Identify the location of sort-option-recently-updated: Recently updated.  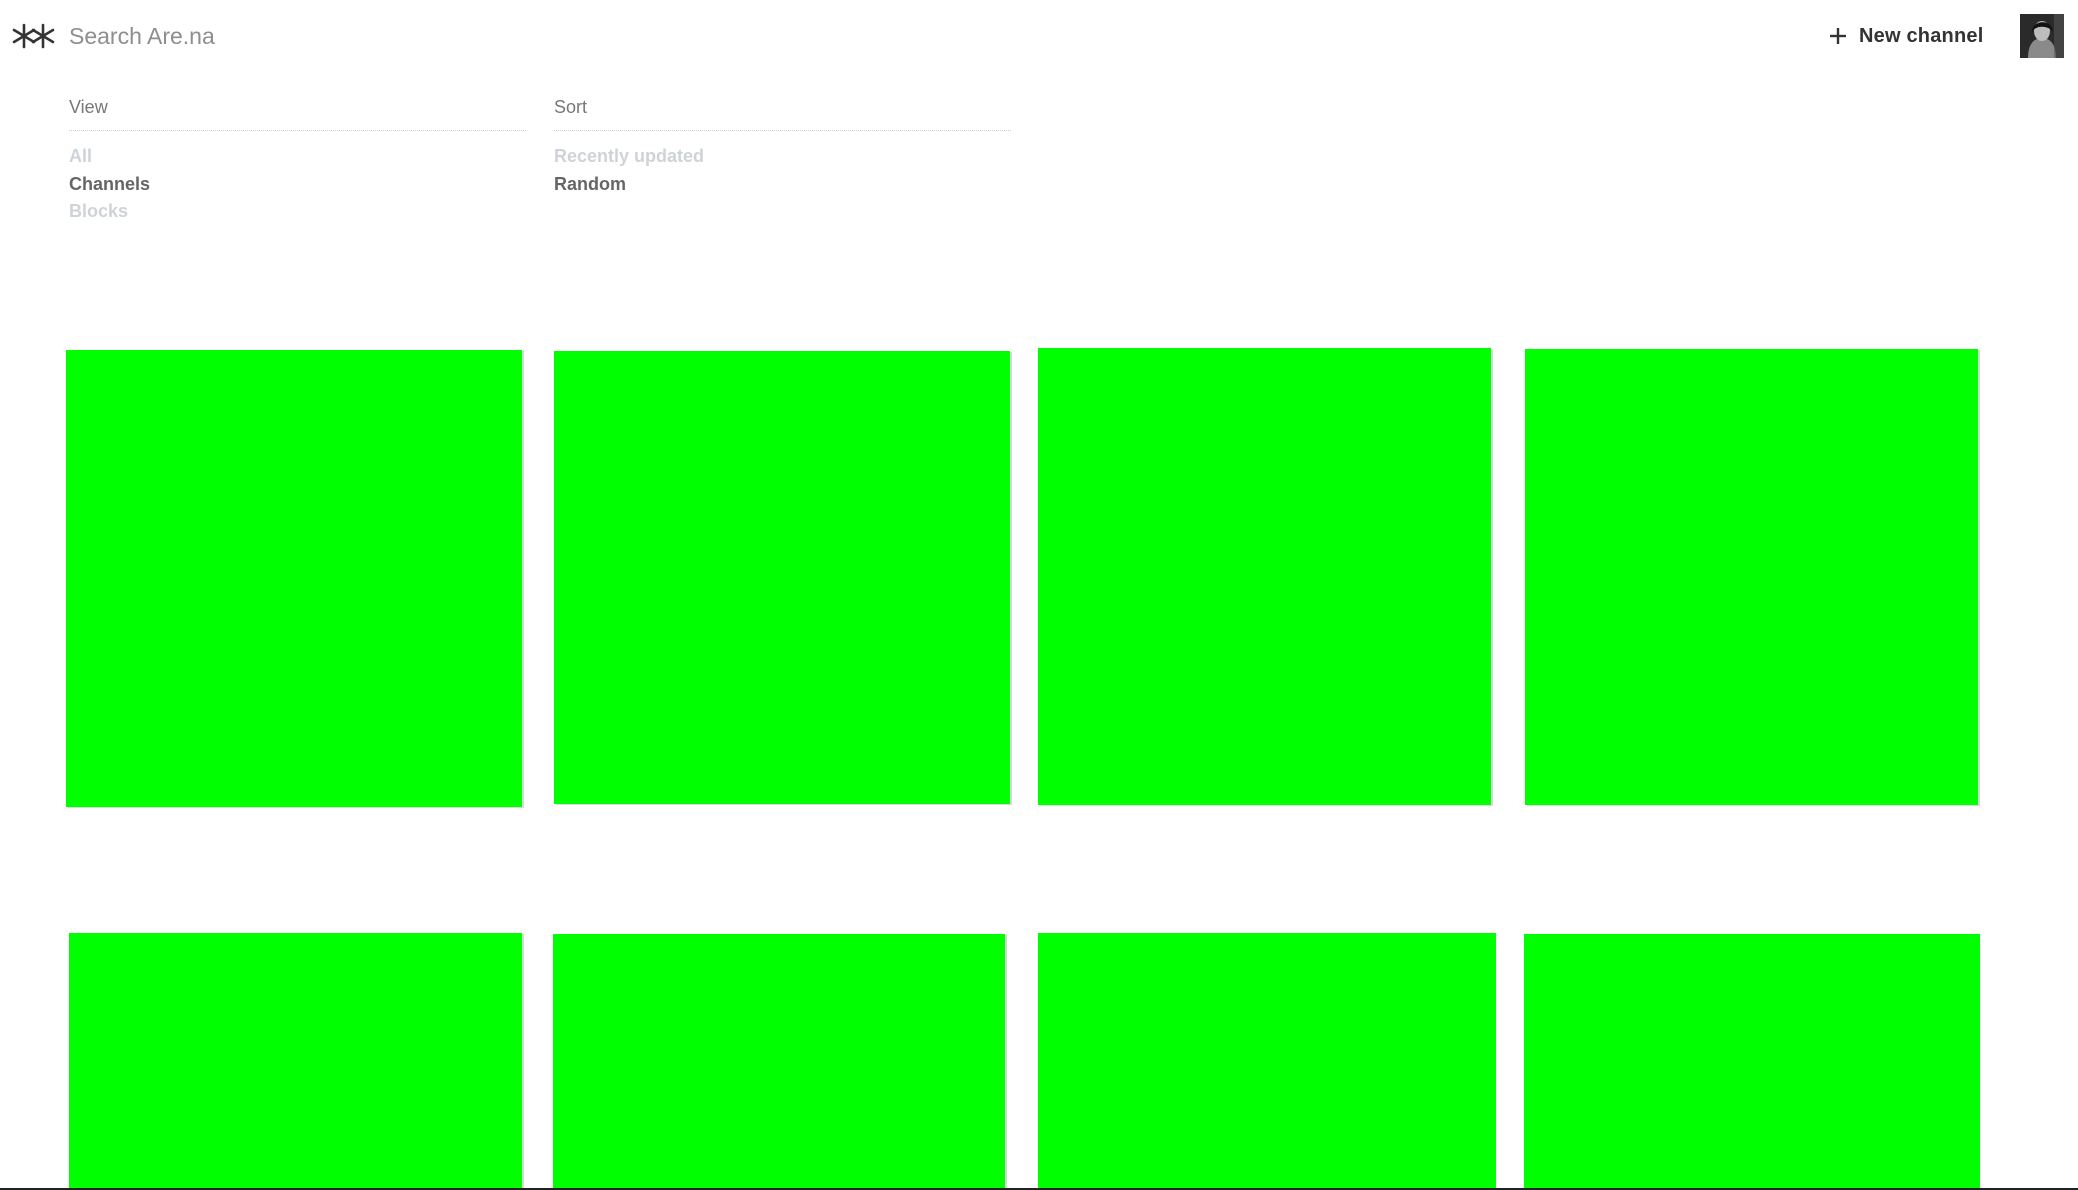
(782, 157).